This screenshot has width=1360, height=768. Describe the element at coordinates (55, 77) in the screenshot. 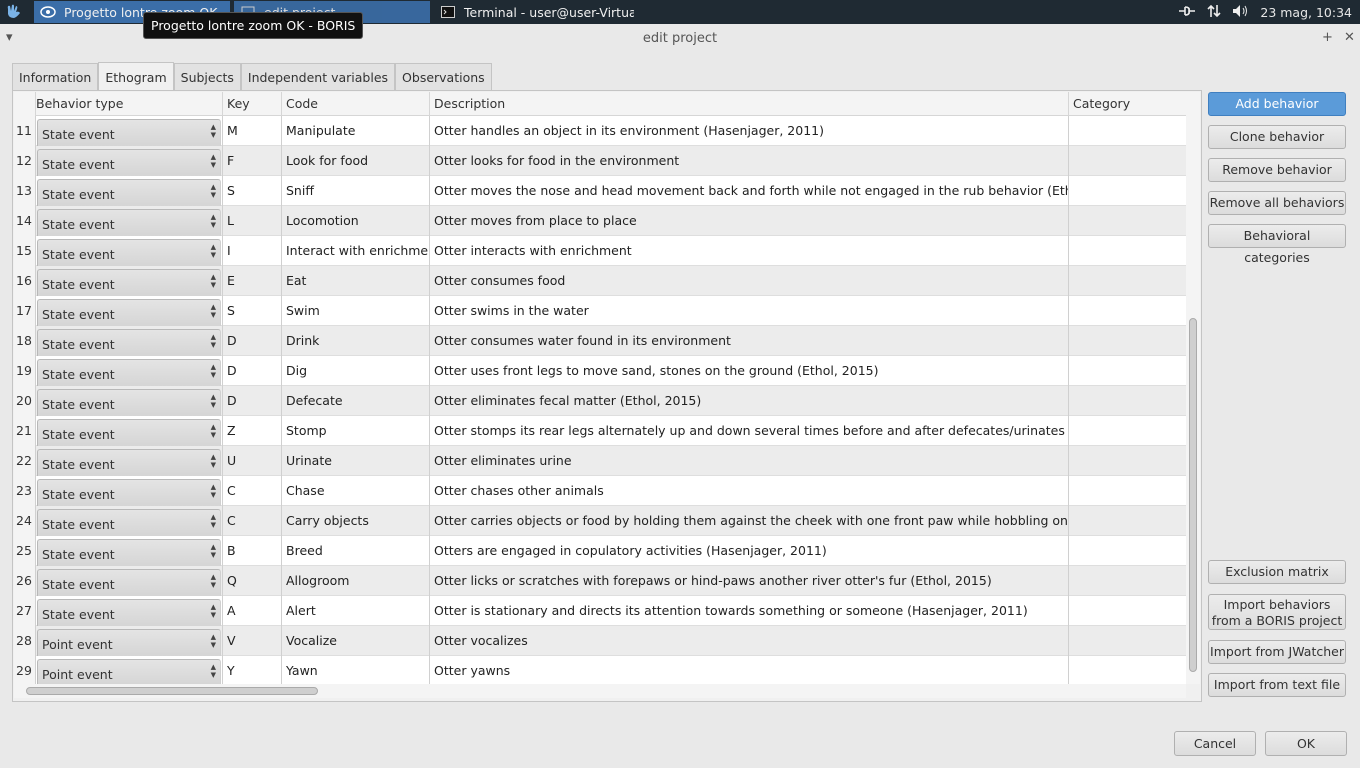

I see `tab-information: Information` at that location.